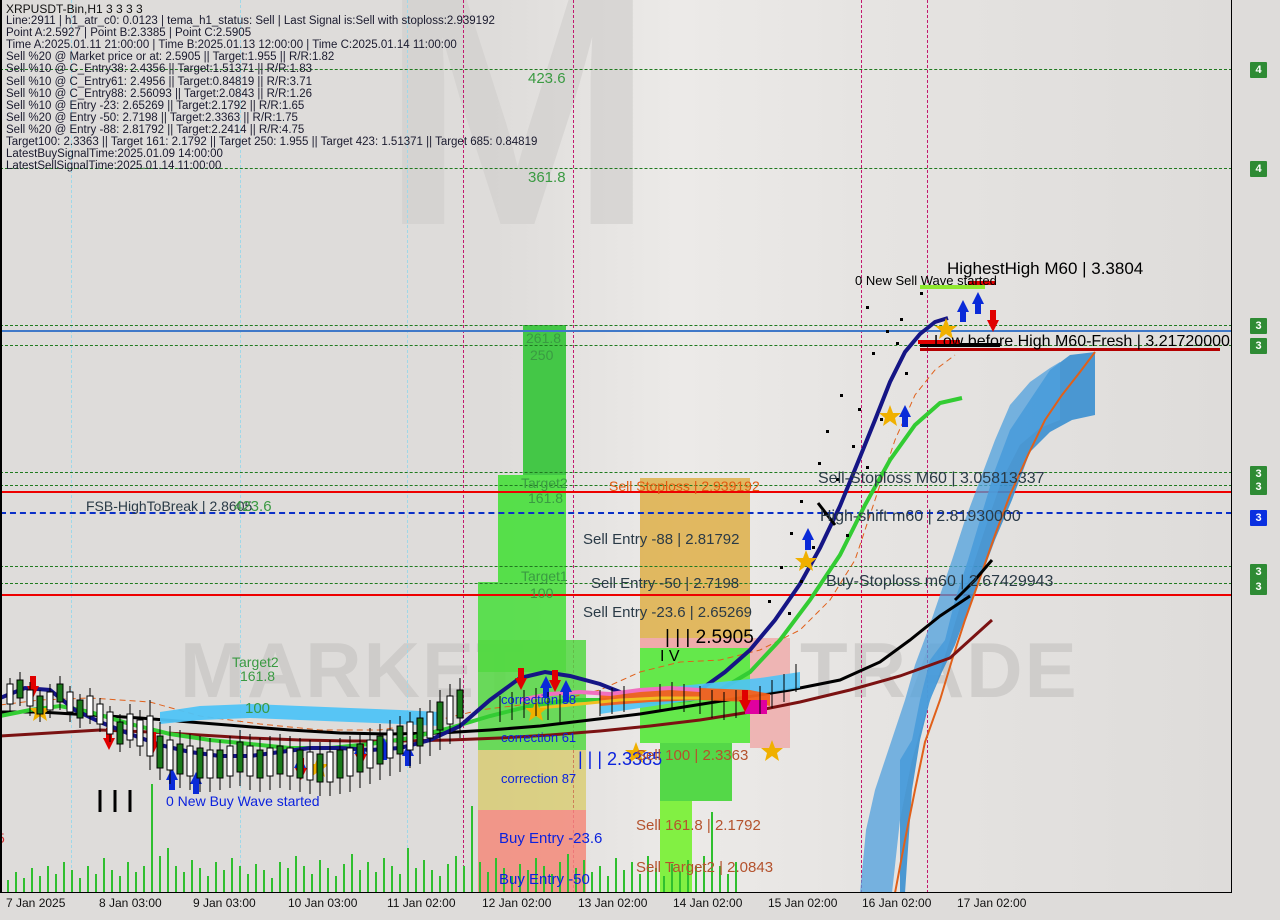 The image size is (1280, 920). What do you see at coordinates (544, 879) in the screenshot?
I see `buy-entry-50-label: Buy Entry -50` at bounding box center [544, 879].